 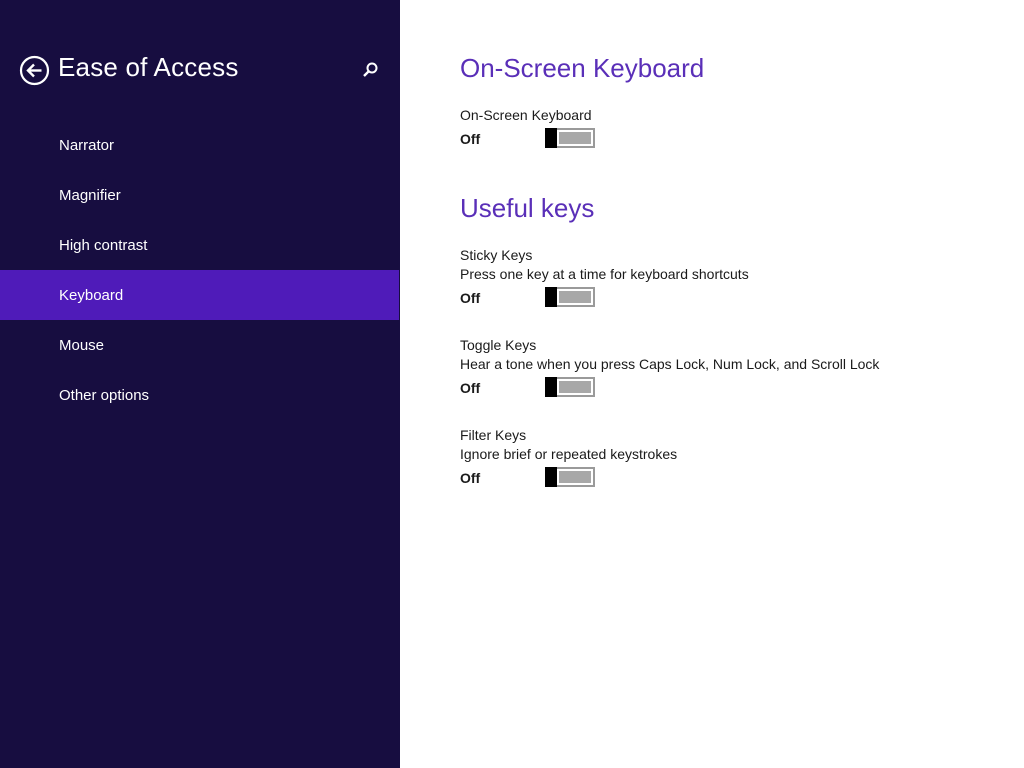 What do you see at coordinates (526, 115) in the screenshot?
I see `setting-label: On-Screen Keyboard` at bounding box center [526, 115].